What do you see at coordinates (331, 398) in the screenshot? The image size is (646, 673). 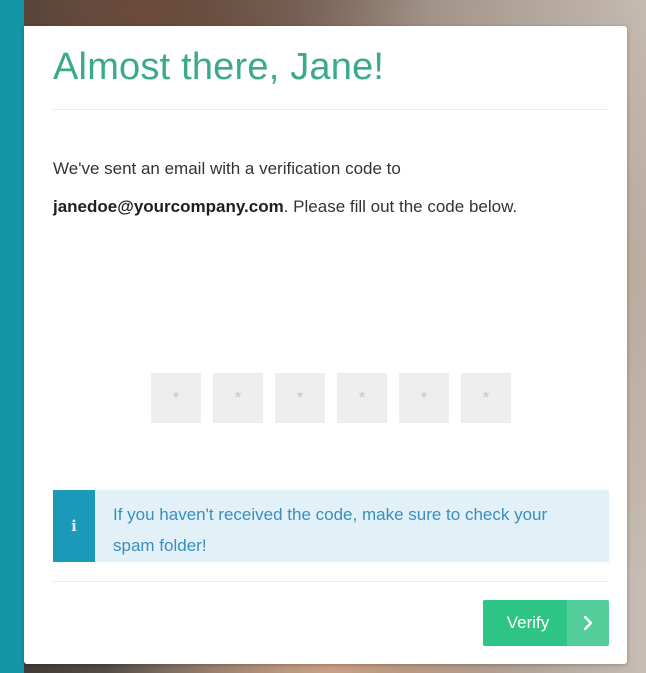 I see `code-input-row: * * * * * *` at bounding box center [331, 398].